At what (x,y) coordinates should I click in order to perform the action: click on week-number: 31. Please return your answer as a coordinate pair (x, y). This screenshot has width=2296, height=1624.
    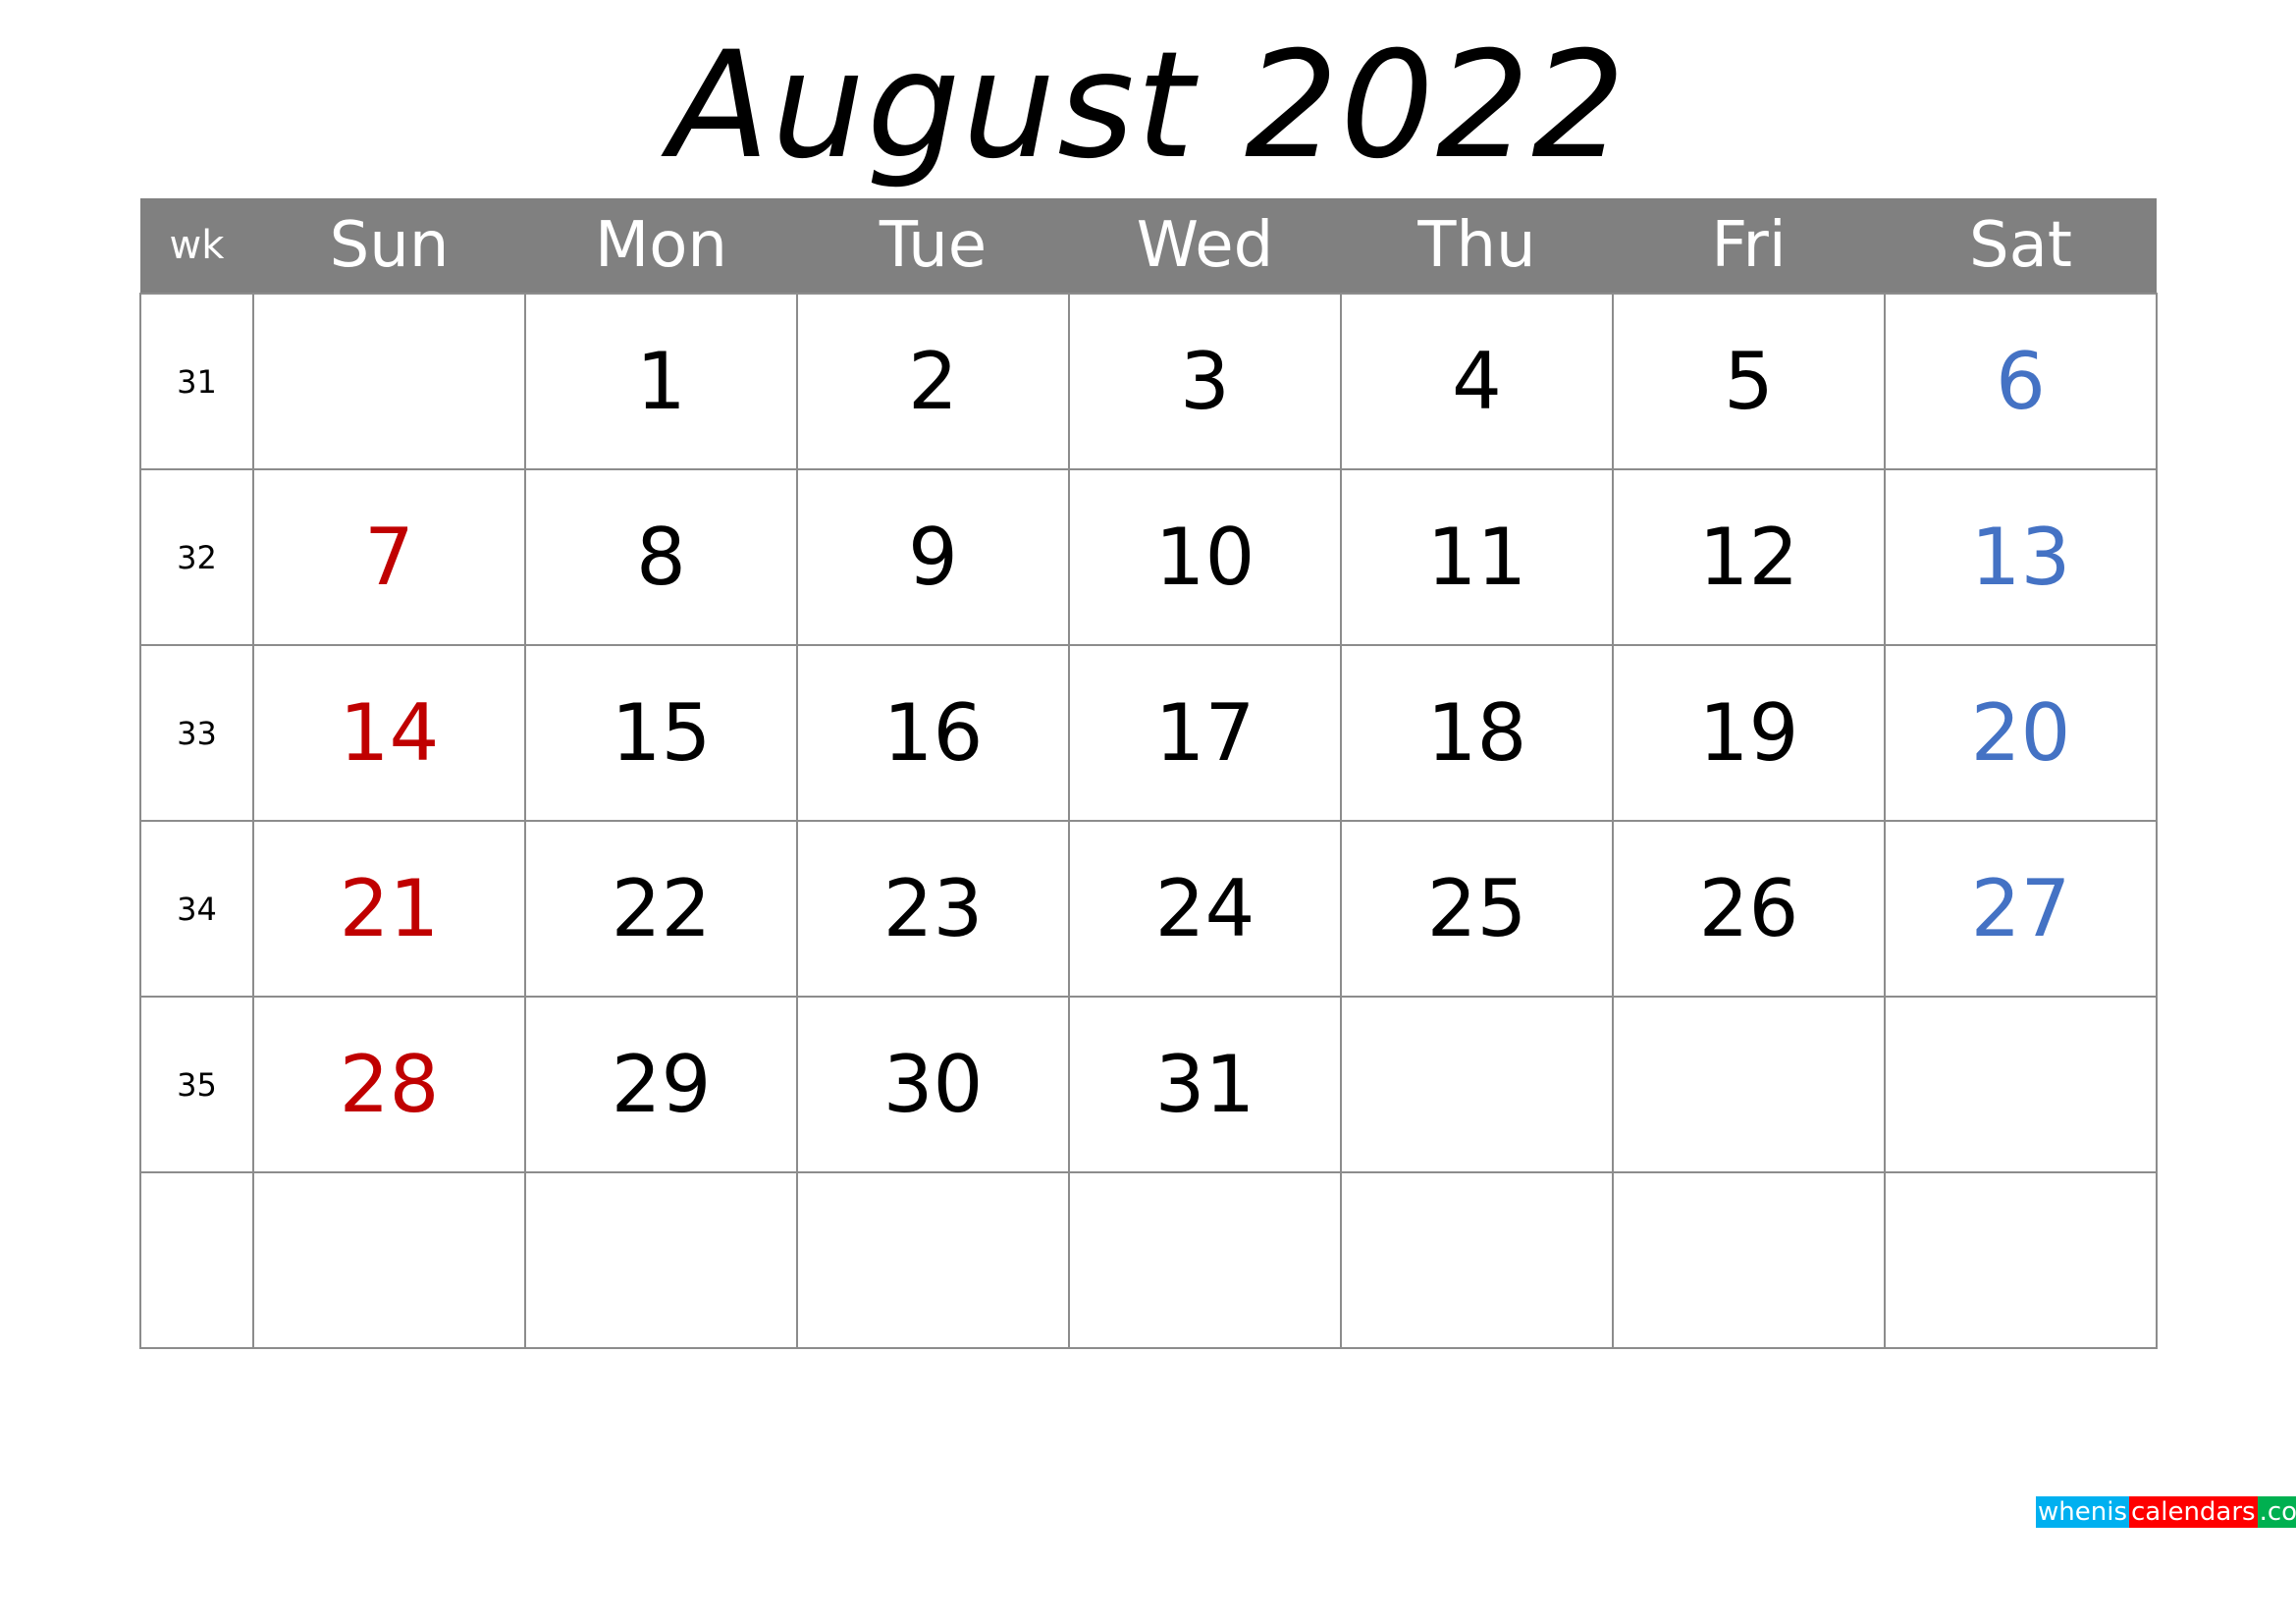
    Looking at the image, I should click on (196, 381).